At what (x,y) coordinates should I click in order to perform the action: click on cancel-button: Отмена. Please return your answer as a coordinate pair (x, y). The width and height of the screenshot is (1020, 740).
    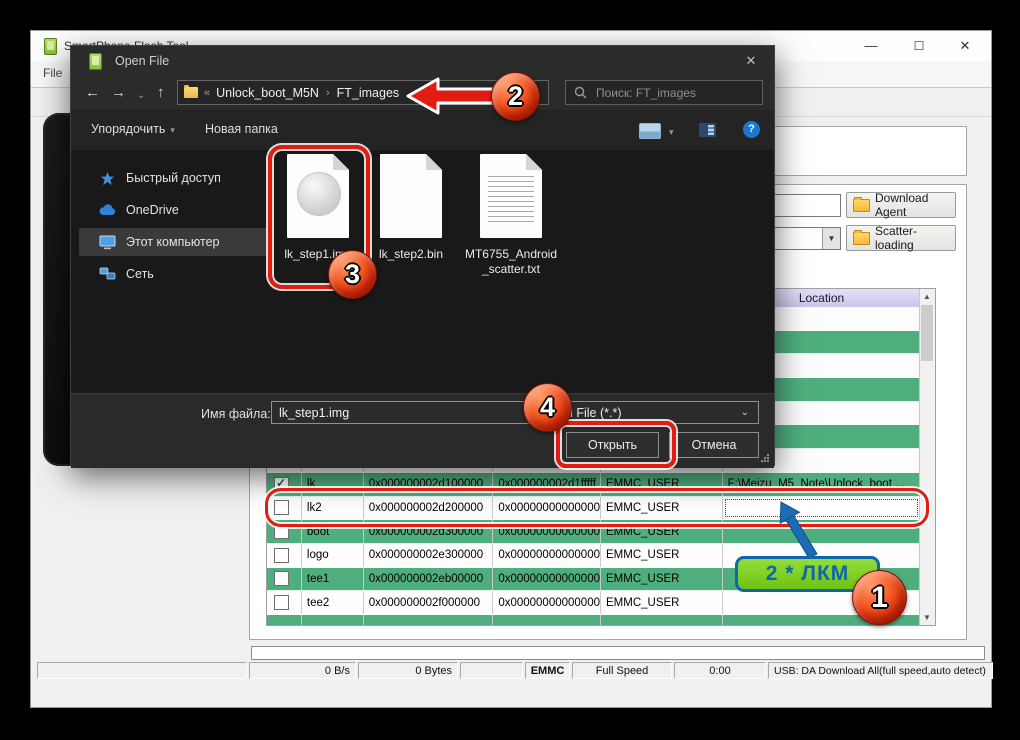
    Looking at the image, I should click on (714, 445).